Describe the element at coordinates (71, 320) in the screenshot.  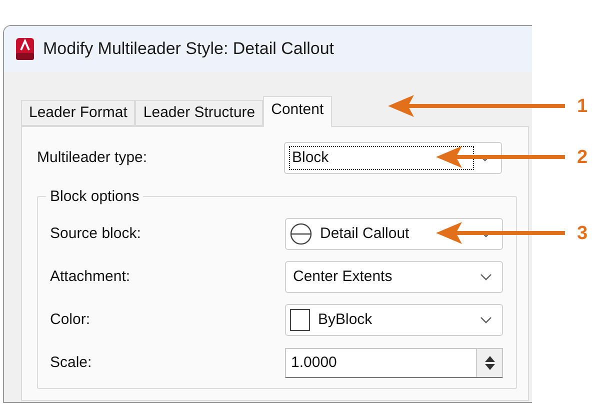
I see `field-label: Color:` at that location.